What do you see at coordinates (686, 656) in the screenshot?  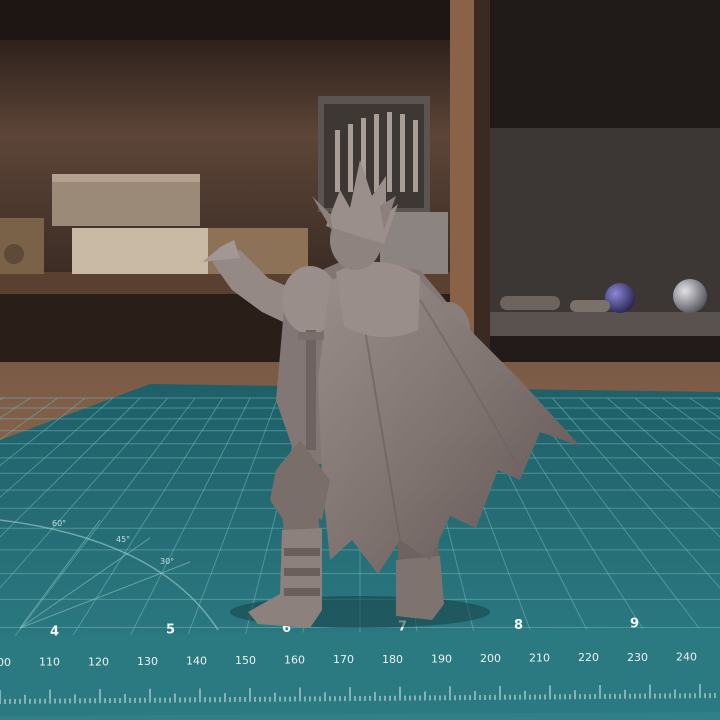 I see `ruler-mm-label: 240` at bounding box center [686, 656].